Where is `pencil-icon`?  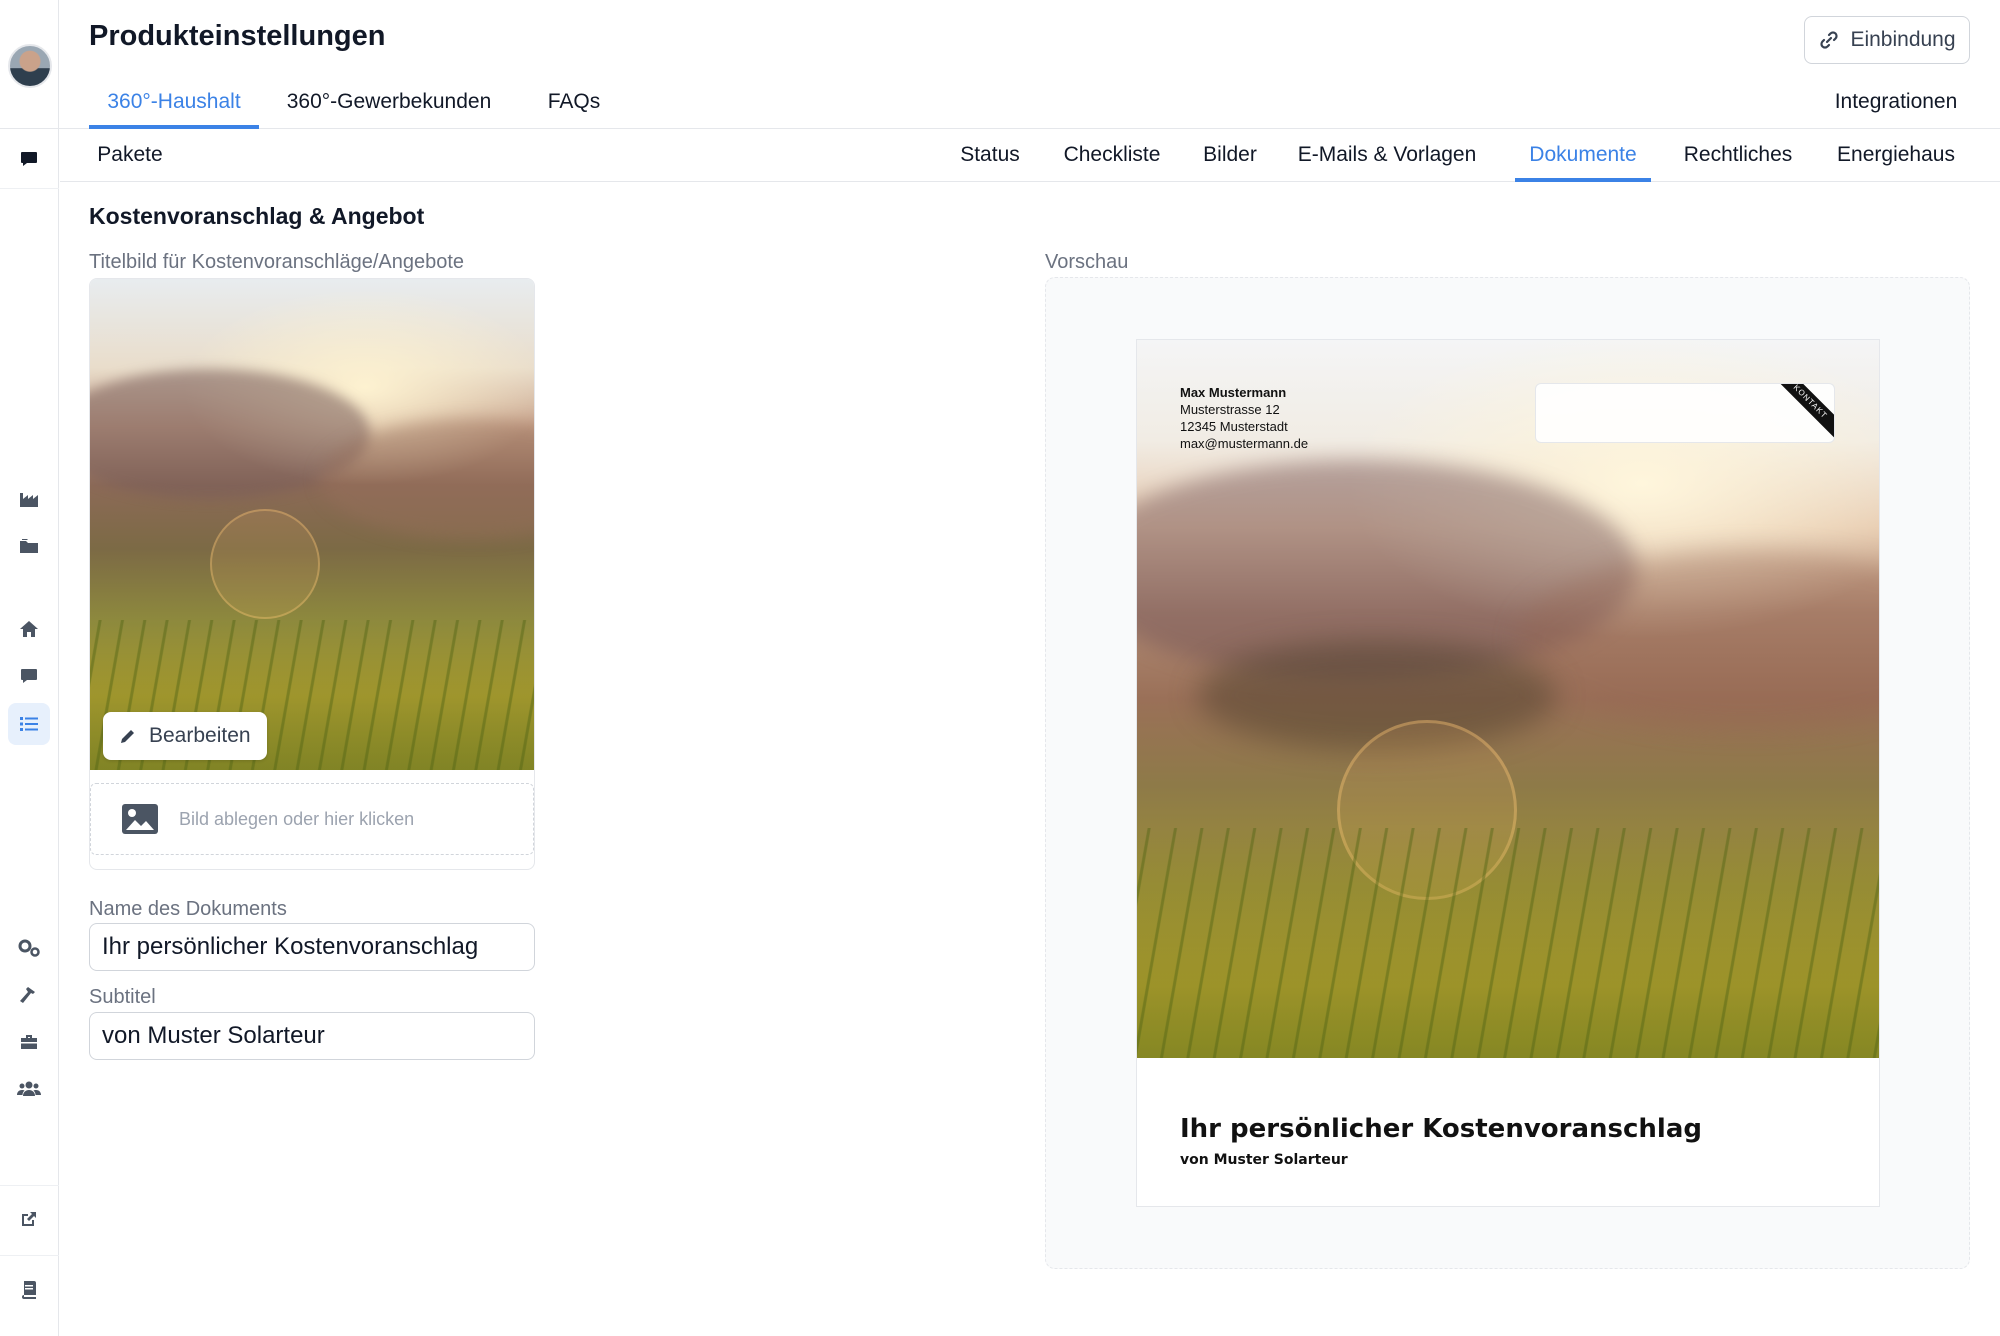
pencil-icon is located at coordinates (127, 736).